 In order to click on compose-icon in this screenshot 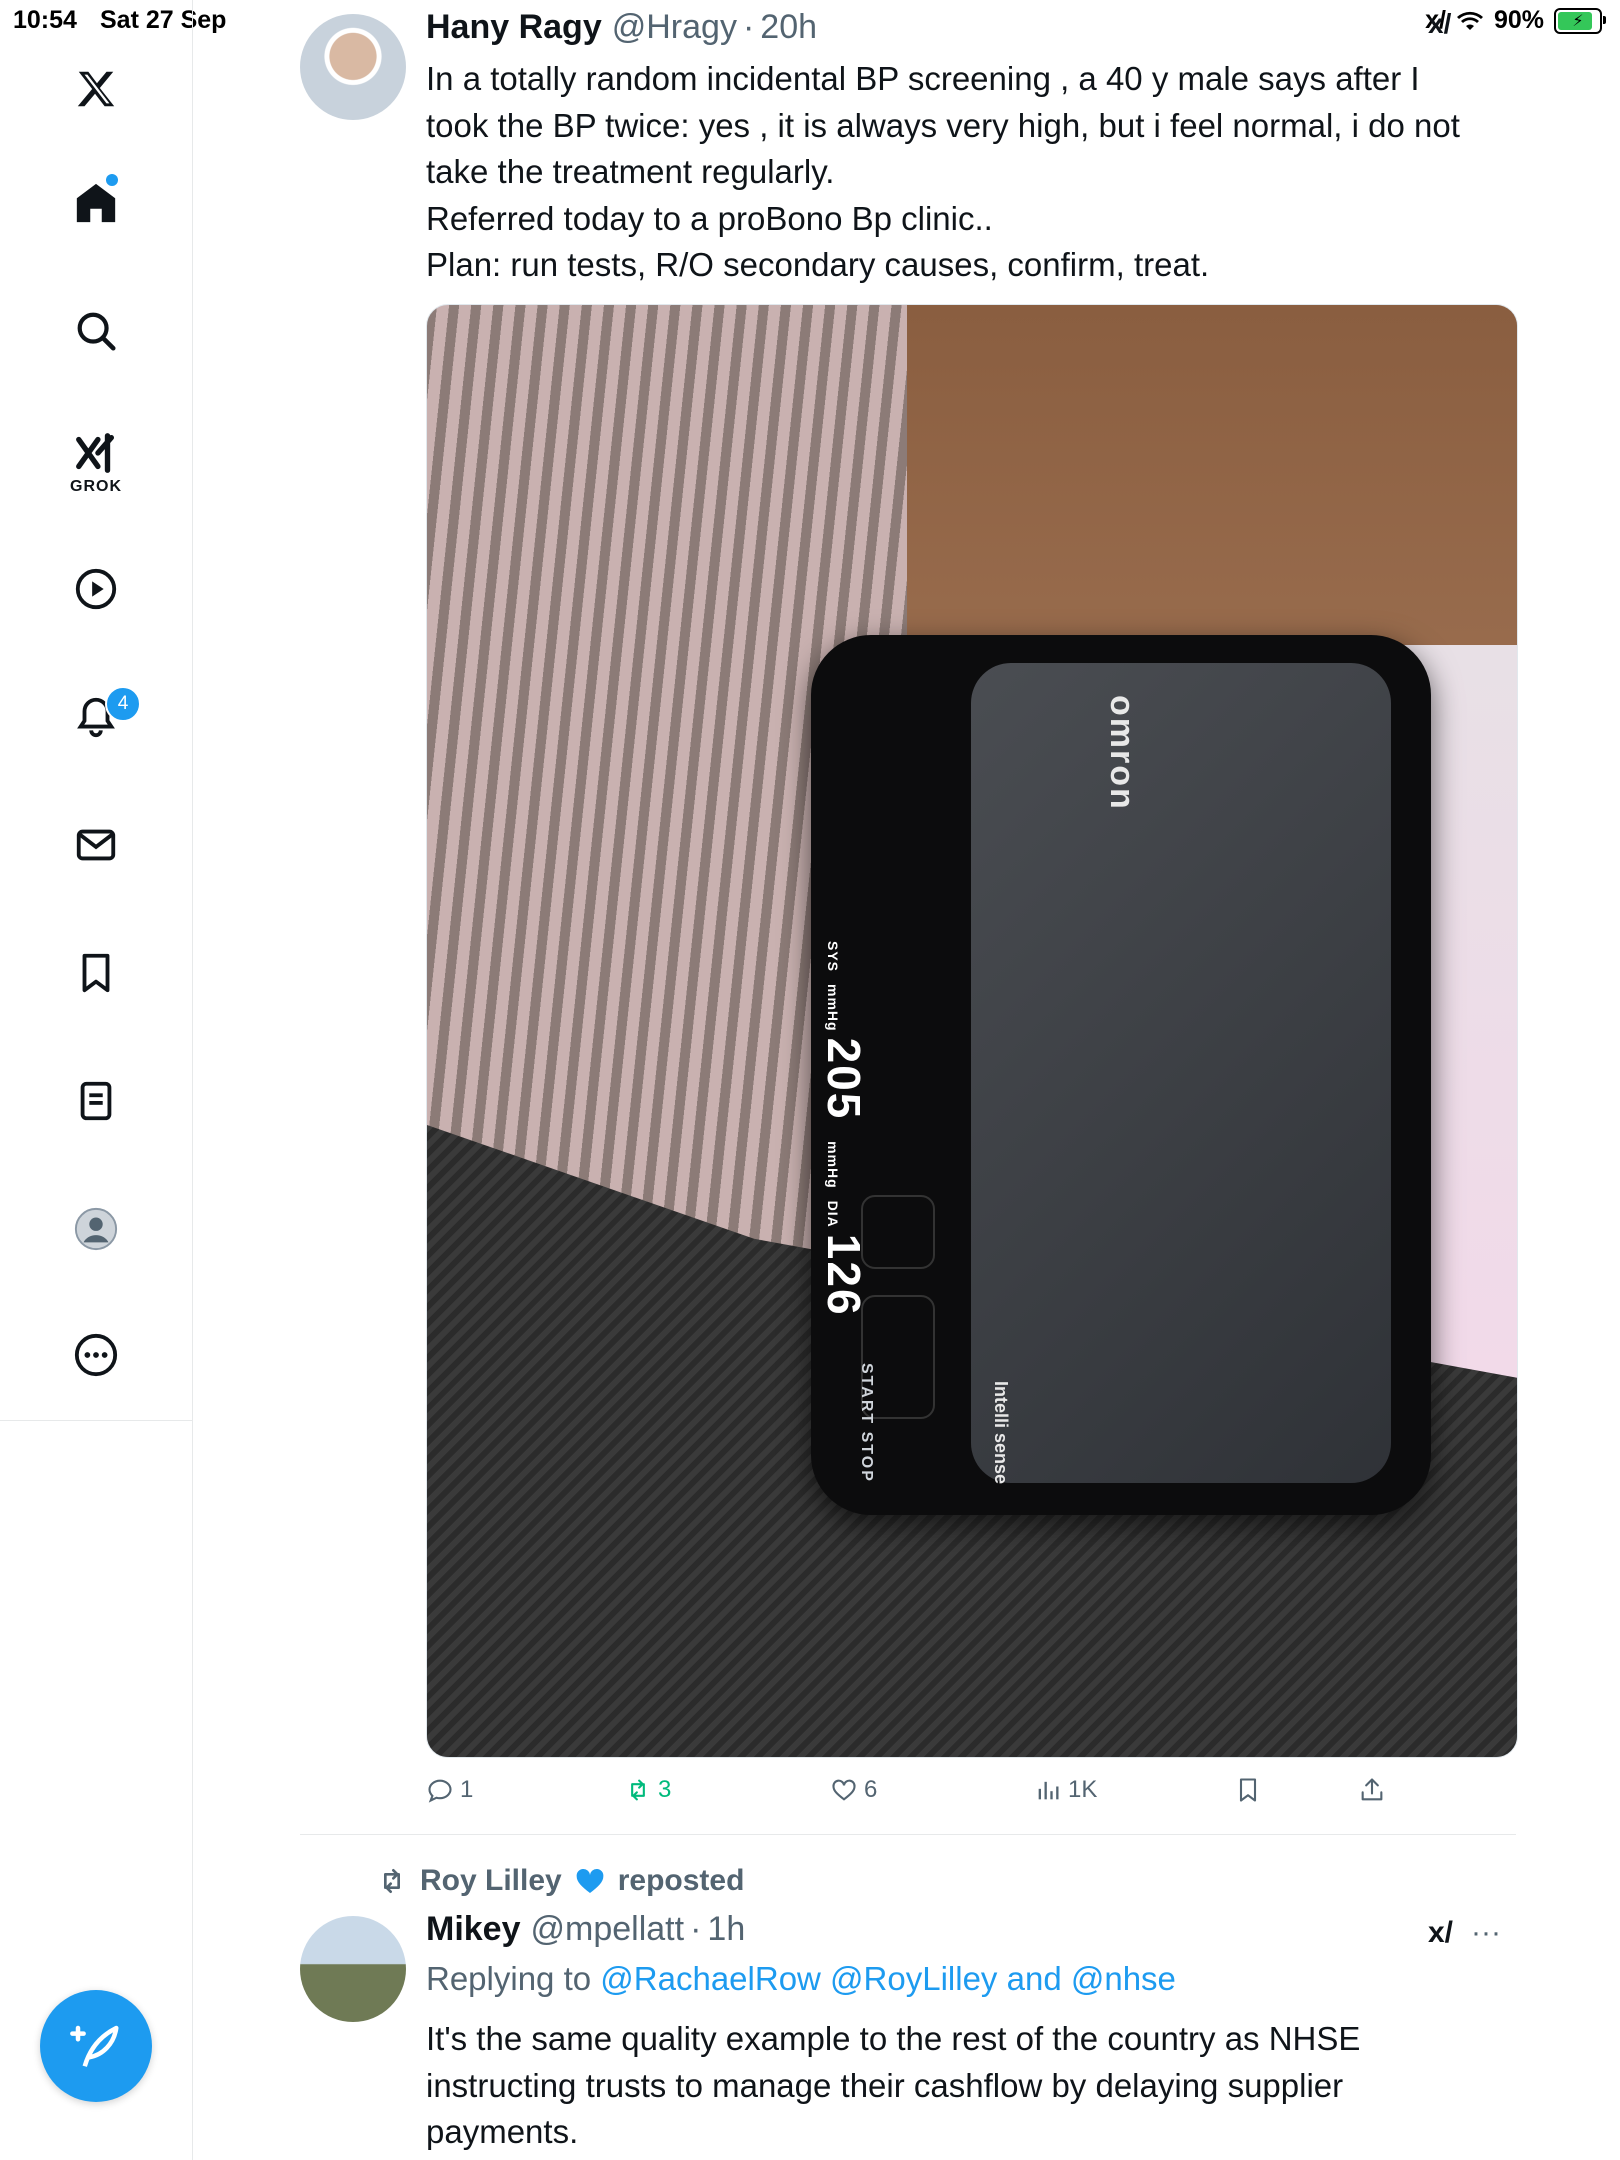, I will do `click(94, 2046)`.